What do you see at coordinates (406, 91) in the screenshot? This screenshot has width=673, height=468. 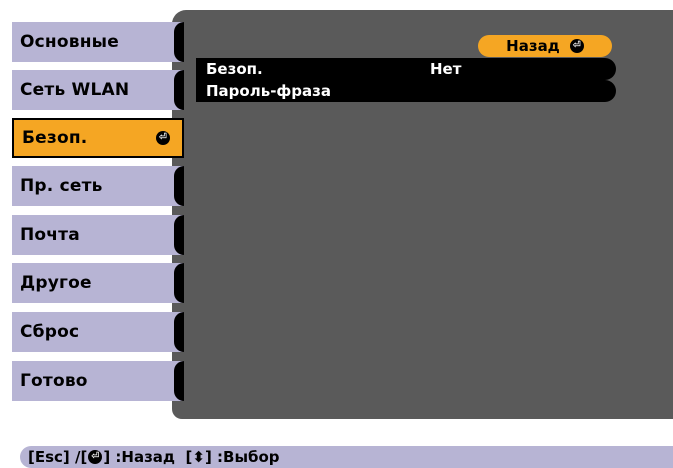 I see `setting-row-passphrase: Пароль-фраза` at bounding box center [406, 91].